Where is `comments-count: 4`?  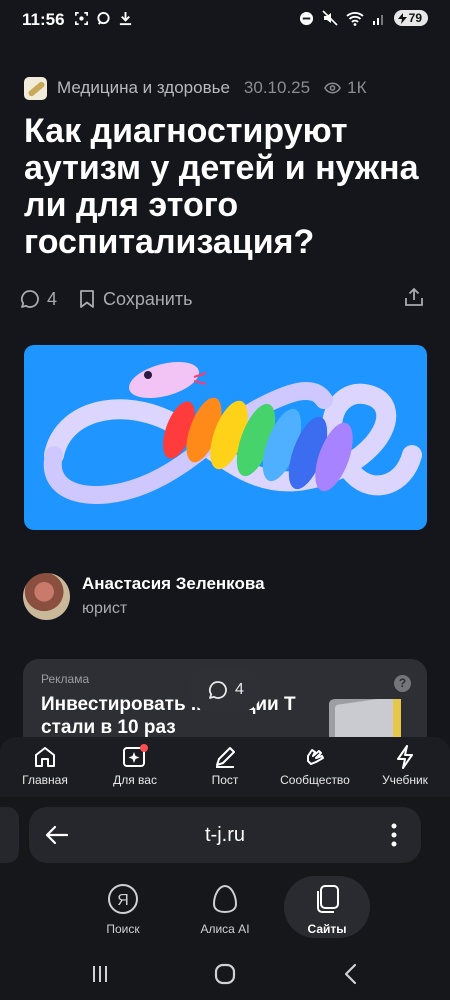
comments-count: 4 is located at coordinates (52, 298).